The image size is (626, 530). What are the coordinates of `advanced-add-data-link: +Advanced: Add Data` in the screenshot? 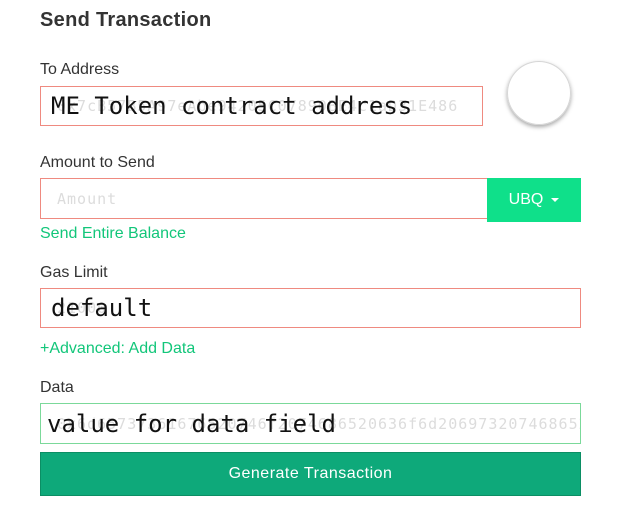 It's located at (117, 349).